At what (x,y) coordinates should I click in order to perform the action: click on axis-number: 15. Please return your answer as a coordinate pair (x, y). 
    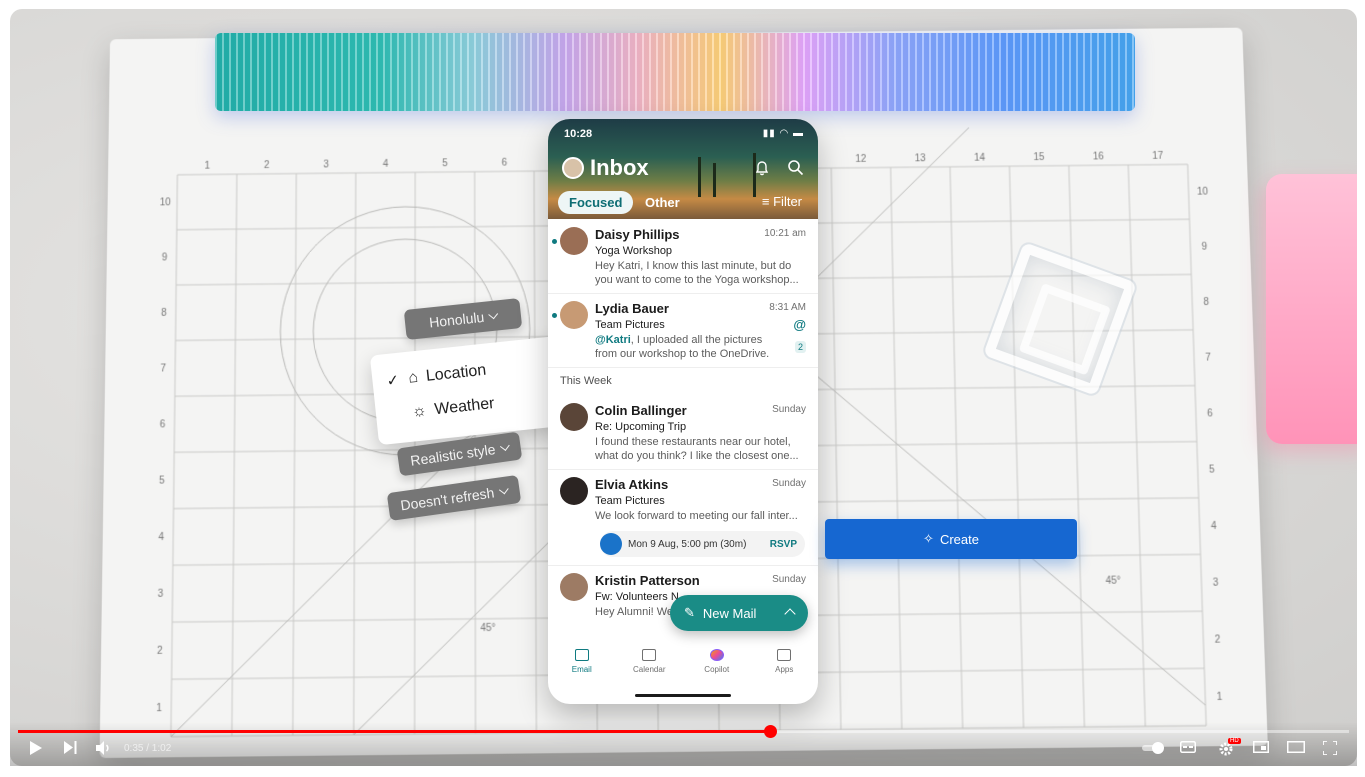
    Looking at the image, I should click on (1039, 157).